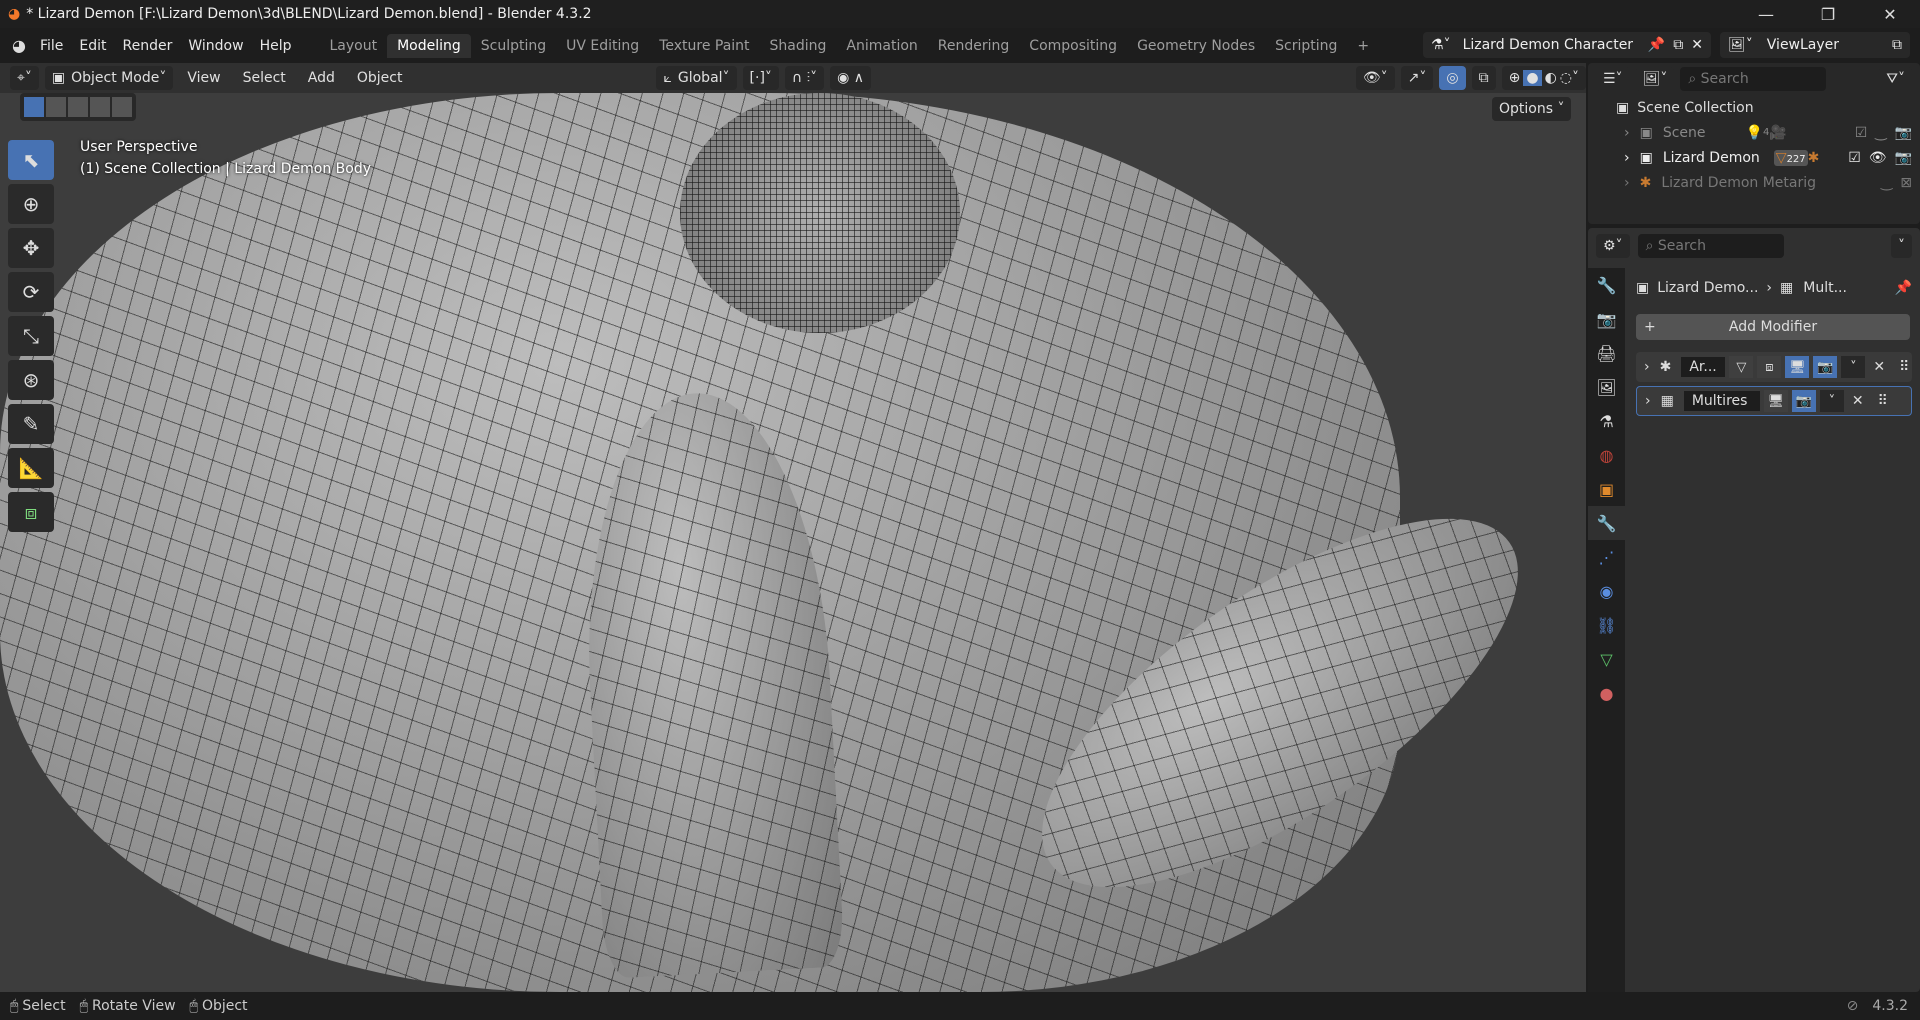 The width and height of the screenshot is (1920, 1020). What do you see at coordinates (1196, 46) in the screenshot?
I see `tab-geometry-nodes: Geometry Nodes` at bounding box center [1196, 46].